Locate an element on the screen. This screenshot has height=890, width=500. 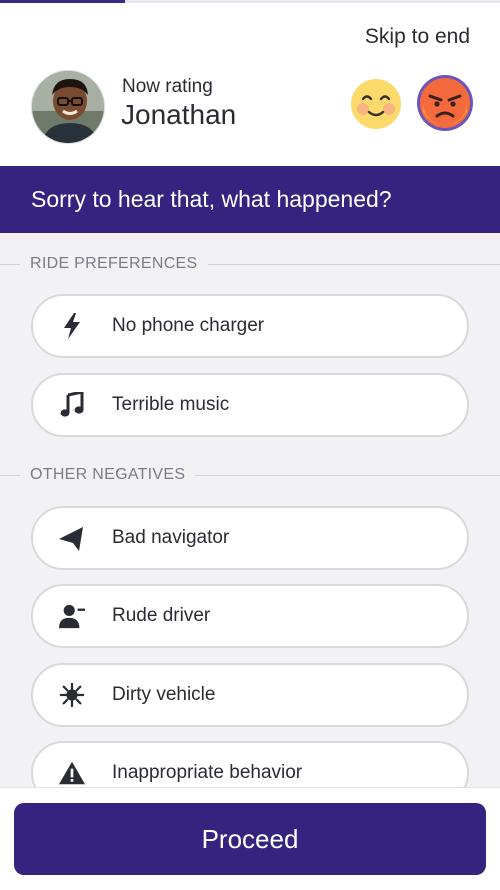
option-label: Terrible music is located at coordinates (171, 404).